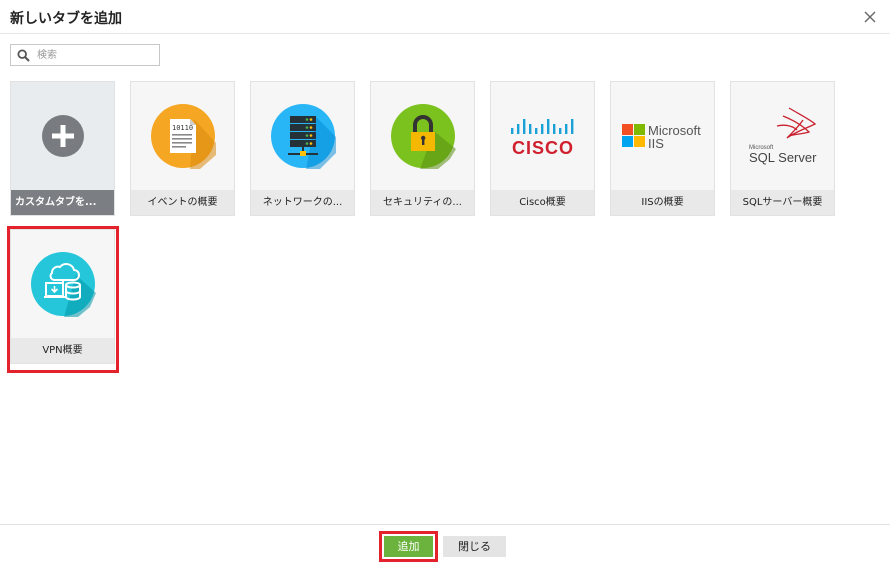  Describe the element at coordinates (656, 143) in the screenshot. I see `iis-logo-line2: IIS` at that location.